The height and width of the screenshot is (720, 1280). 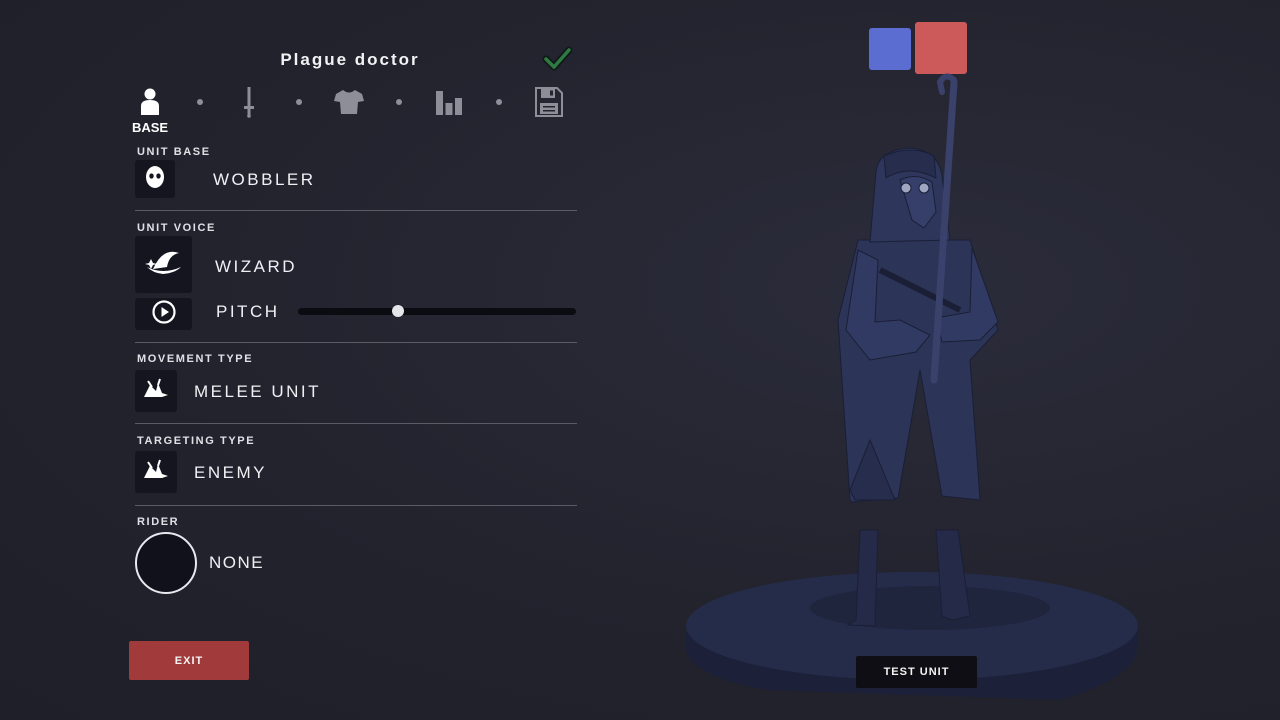 I want to click on unit-name-title: Plague doctor, so click(x=350, y=60).